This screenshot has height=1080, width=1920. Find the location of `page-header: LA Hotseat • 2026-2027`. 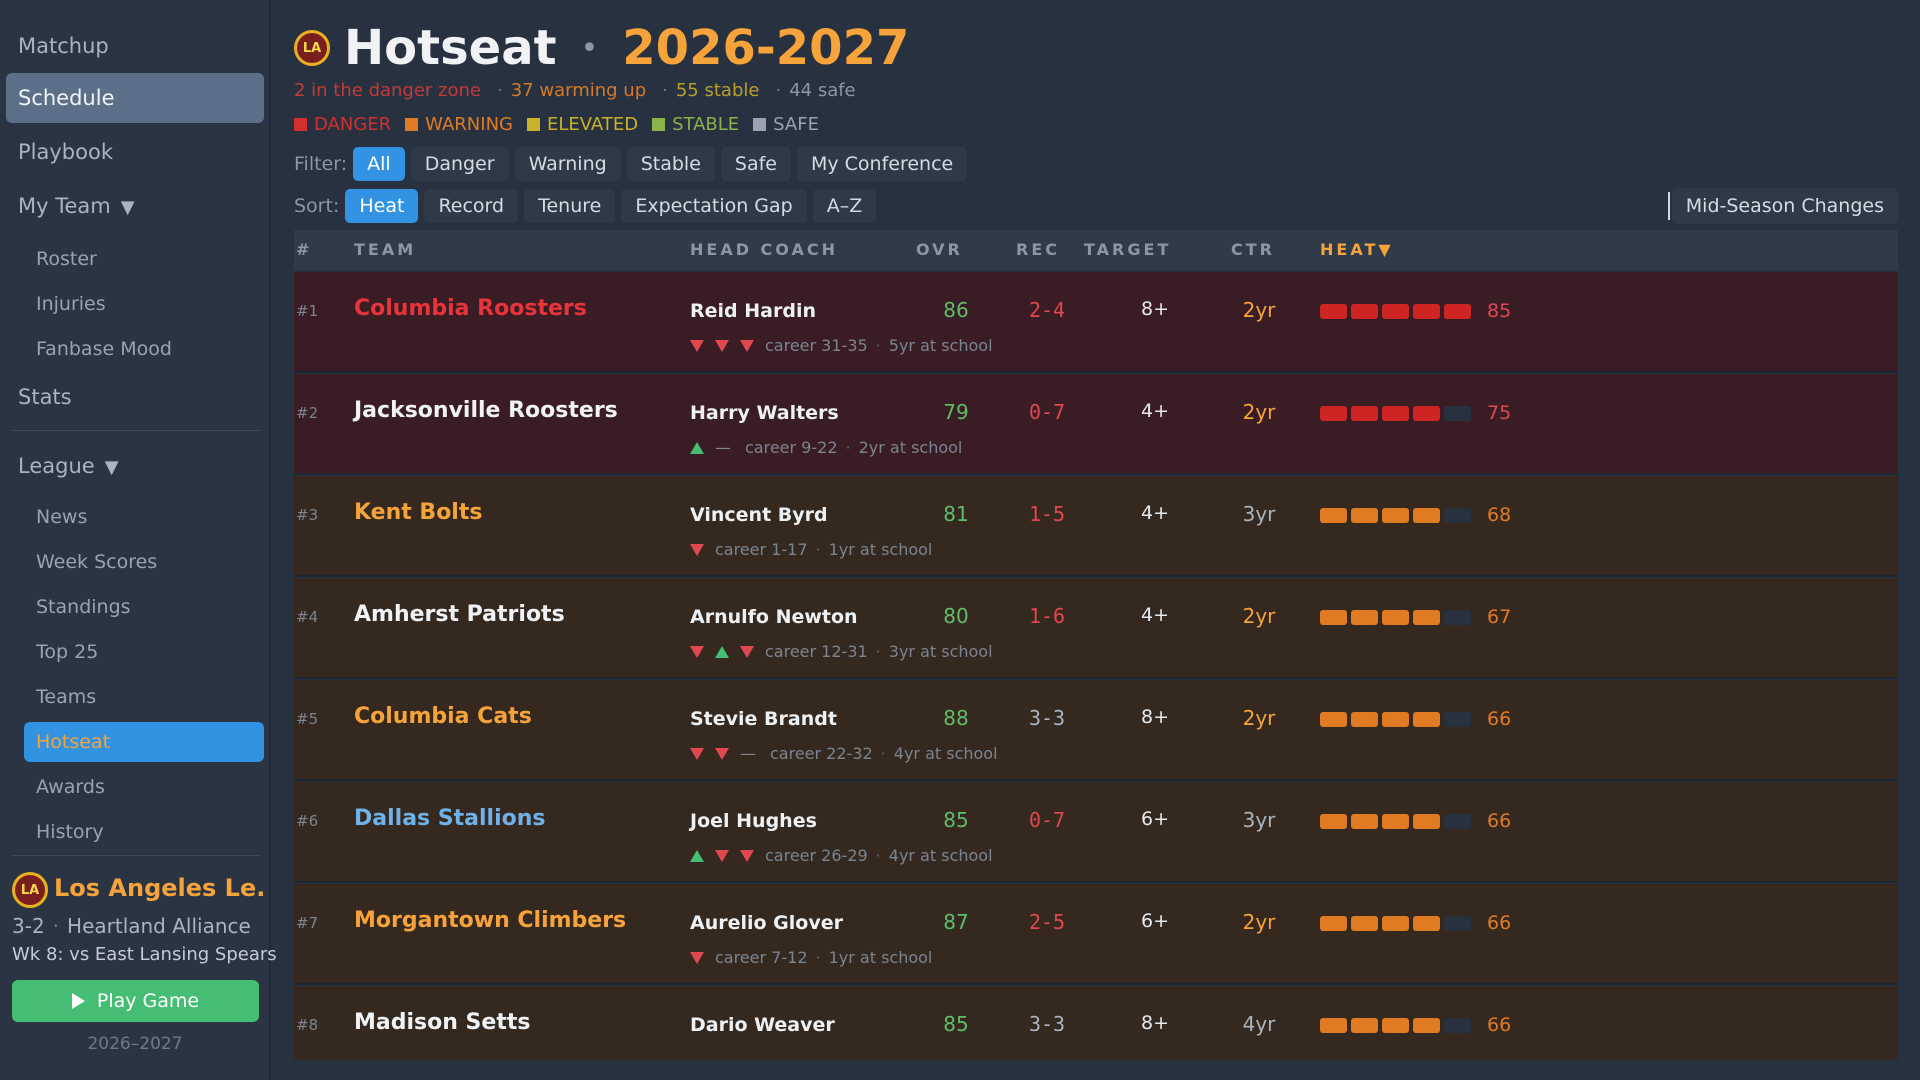

page-header: LA Hotseat • 2026-2027 is located at coordinates (601, 48).